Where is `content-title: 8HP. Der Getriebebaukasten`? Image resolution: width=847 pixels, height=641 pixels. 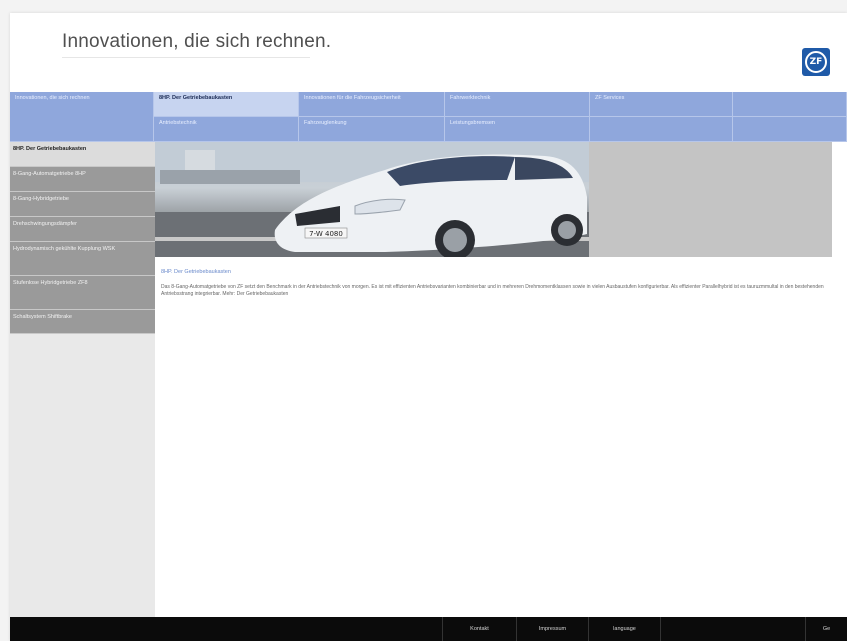
content-title: 8HP. Der Getriebebaukasten is located at coordinates (196, 272).